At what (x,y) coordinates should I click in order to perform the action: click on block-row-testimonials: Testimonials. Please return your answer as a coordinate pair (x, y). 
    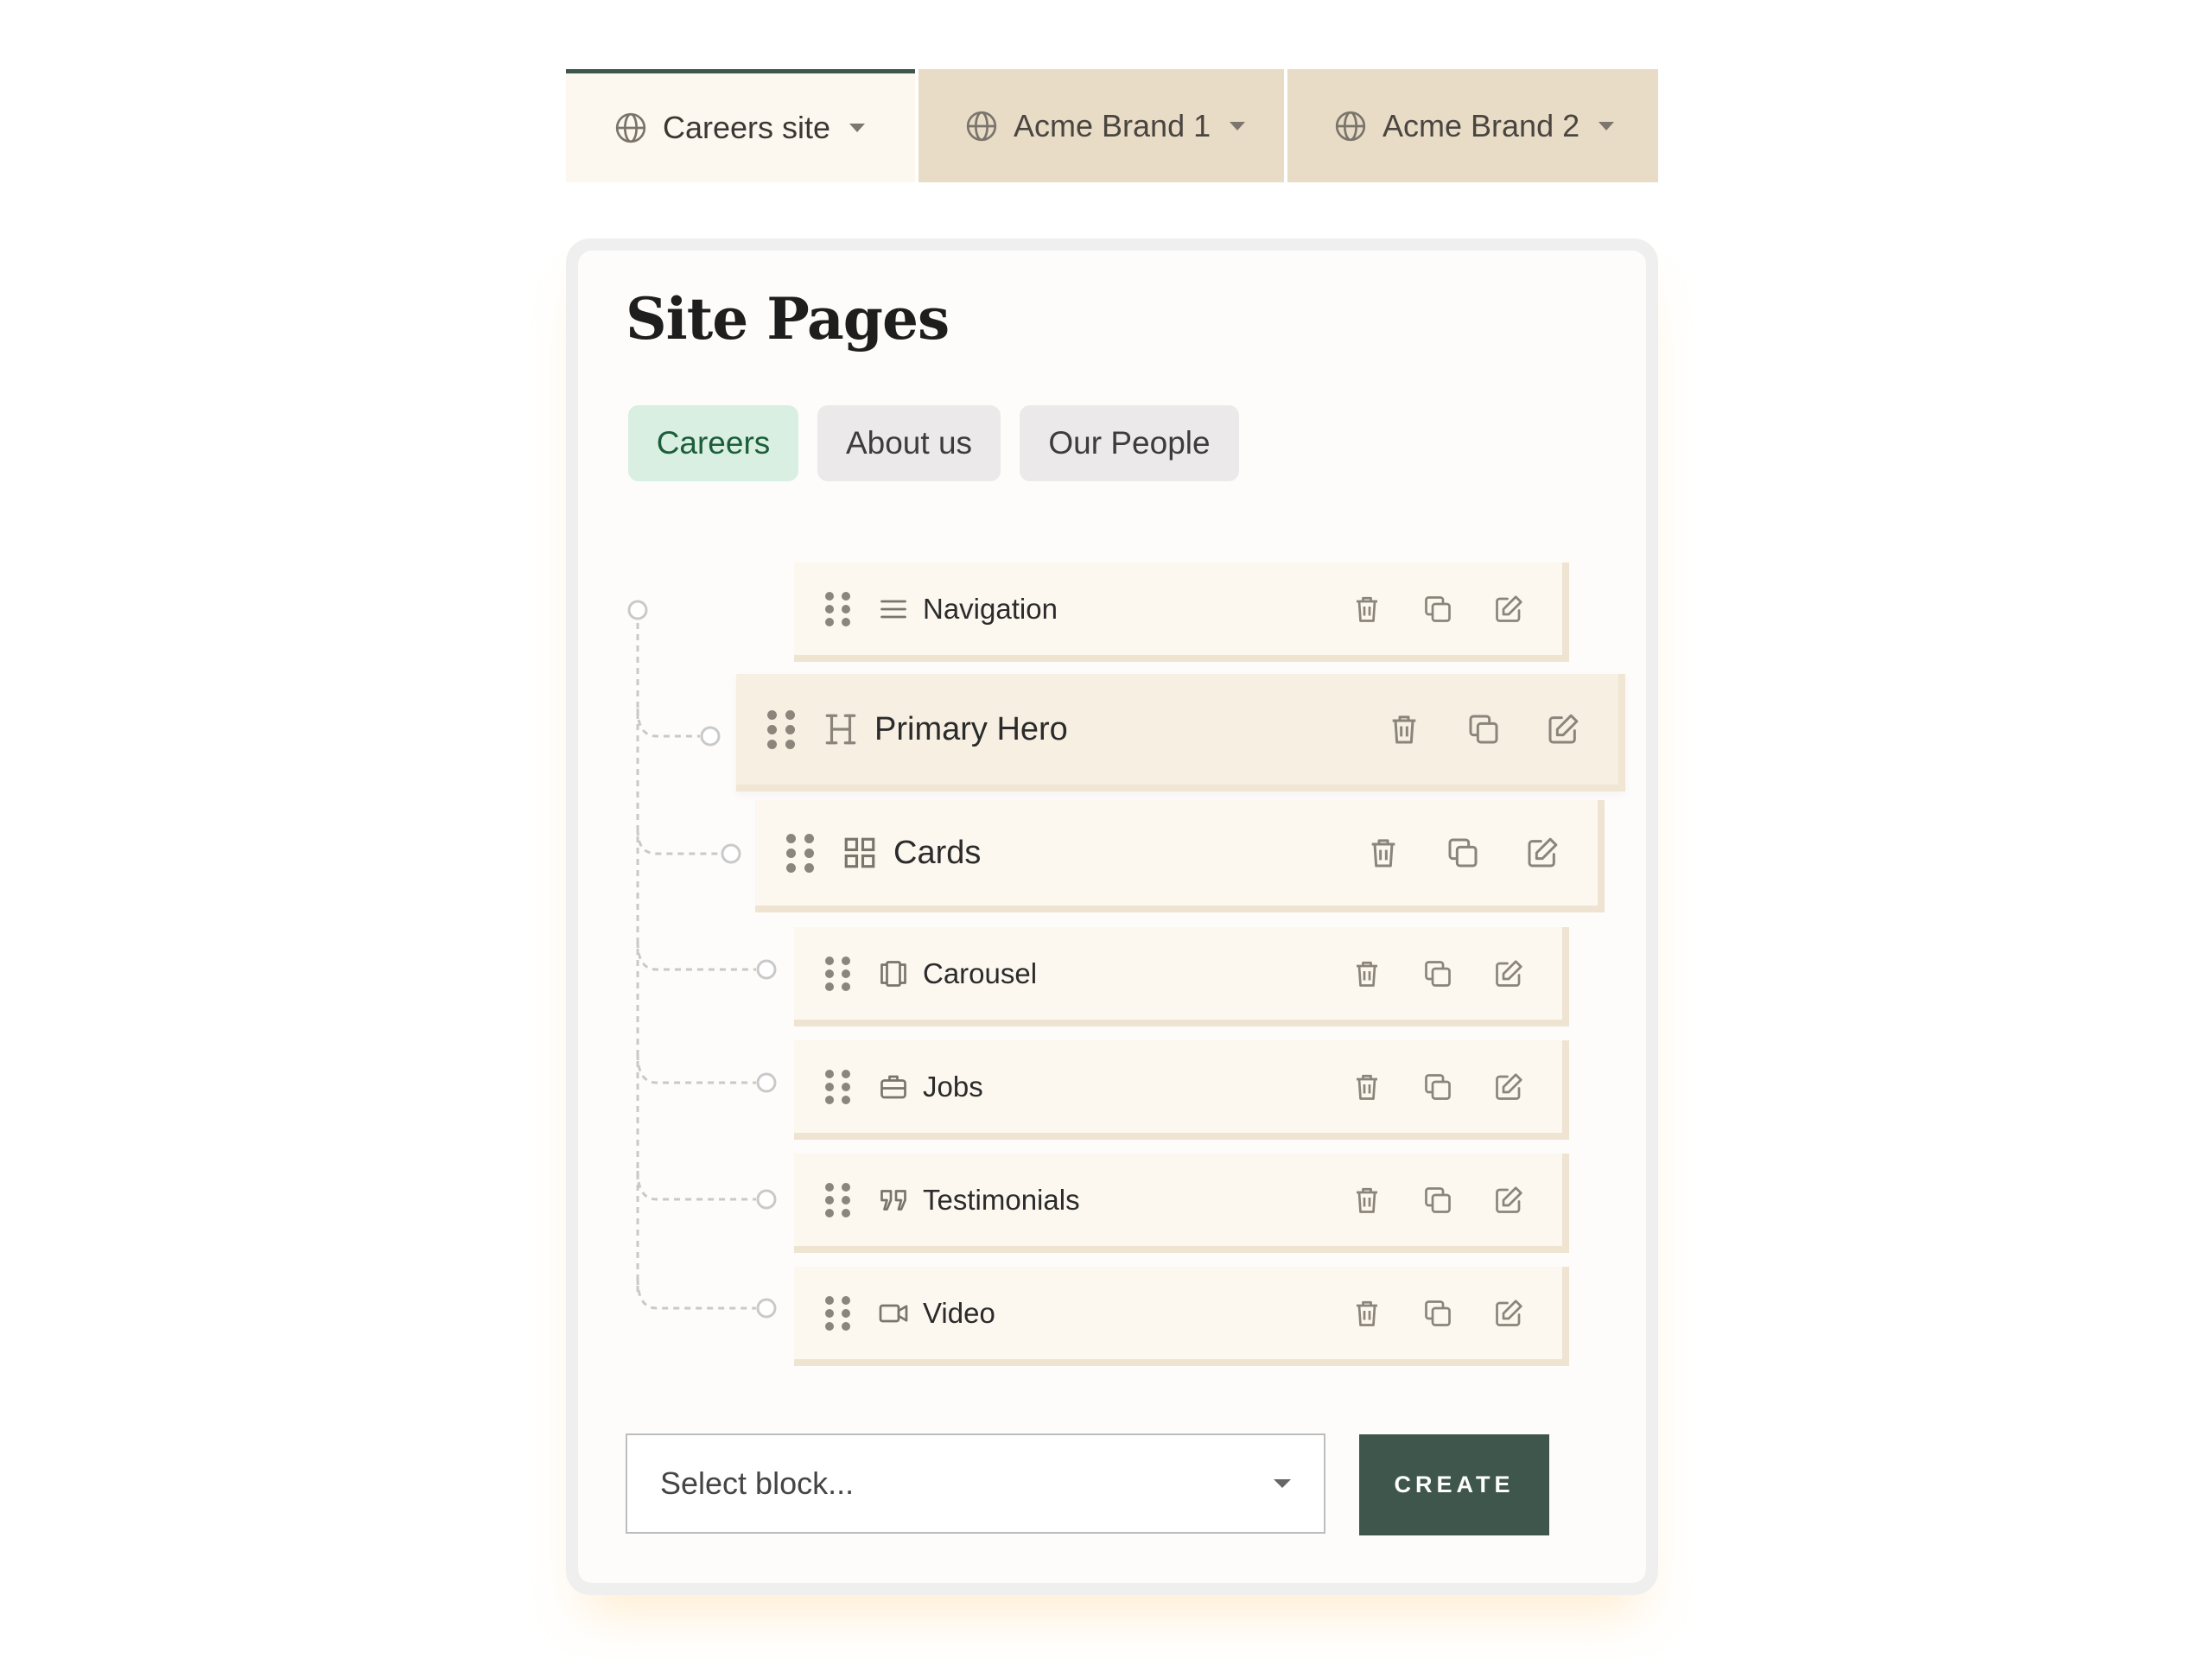
    Looking at the image, I should click on (1181, 1203).